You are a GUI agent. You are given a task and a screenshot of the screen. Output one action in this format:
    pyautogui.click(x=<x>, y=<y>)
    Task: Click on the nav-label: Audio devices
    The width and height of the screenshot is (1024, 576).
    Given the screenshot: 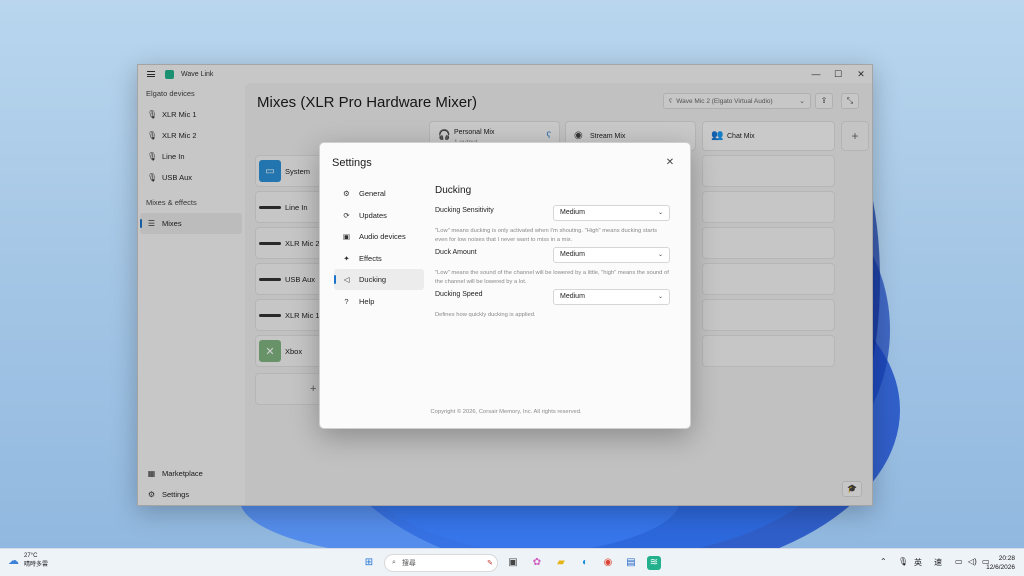 What is the action you would take?
    pyautogui.click(x=382, y=236)
    